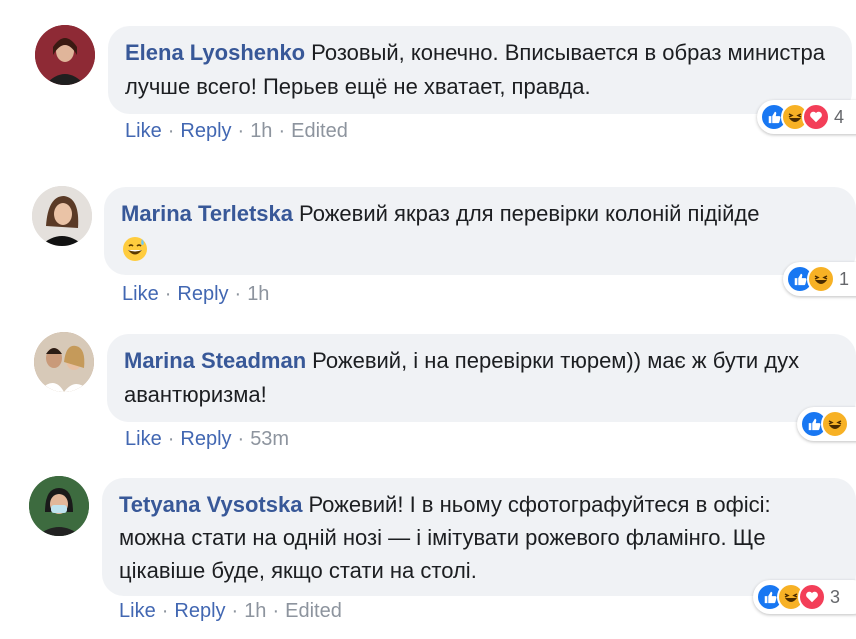  What do you see at coordinates (839, 117) in the screenshot?
I see `reaction-count: 4` at bounding box center [839, 117].